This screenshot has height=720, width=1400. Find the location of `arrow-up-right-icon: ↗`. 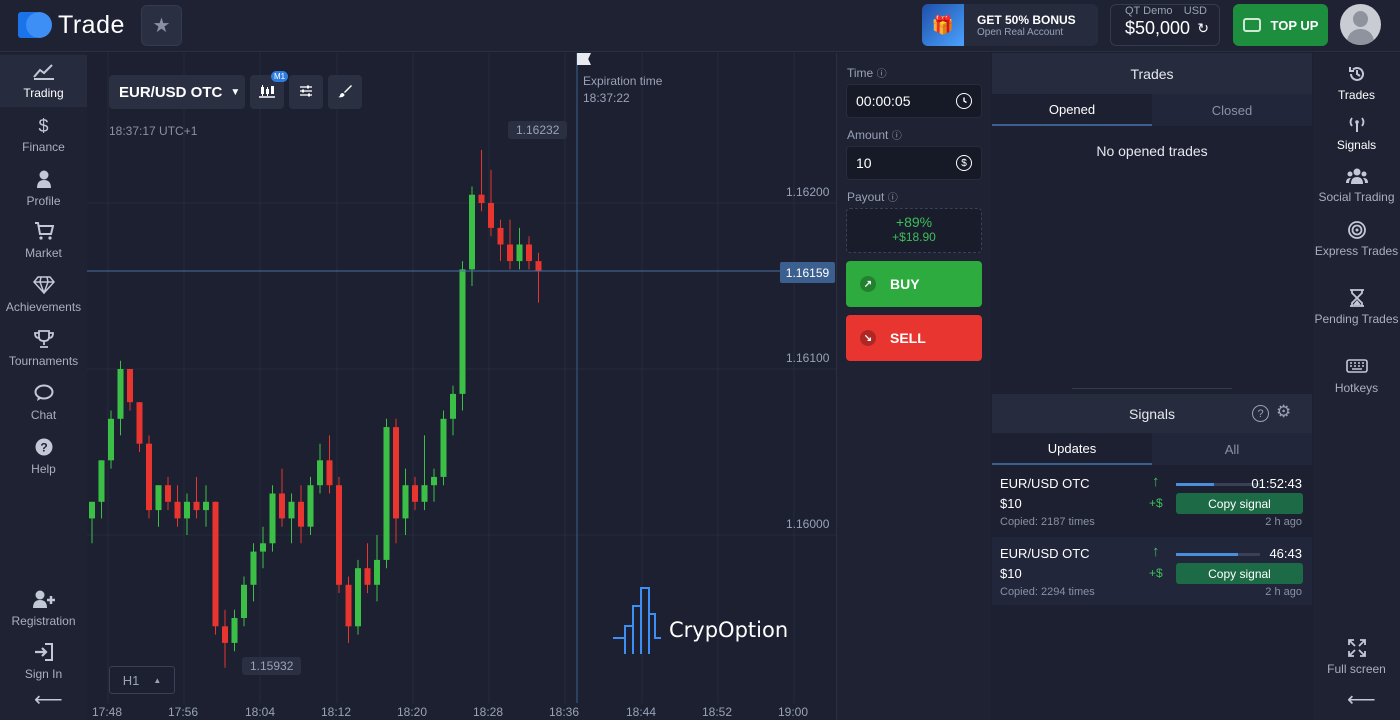

arrow-up-right-icon: ↗ is located at coordinates (868, 284).